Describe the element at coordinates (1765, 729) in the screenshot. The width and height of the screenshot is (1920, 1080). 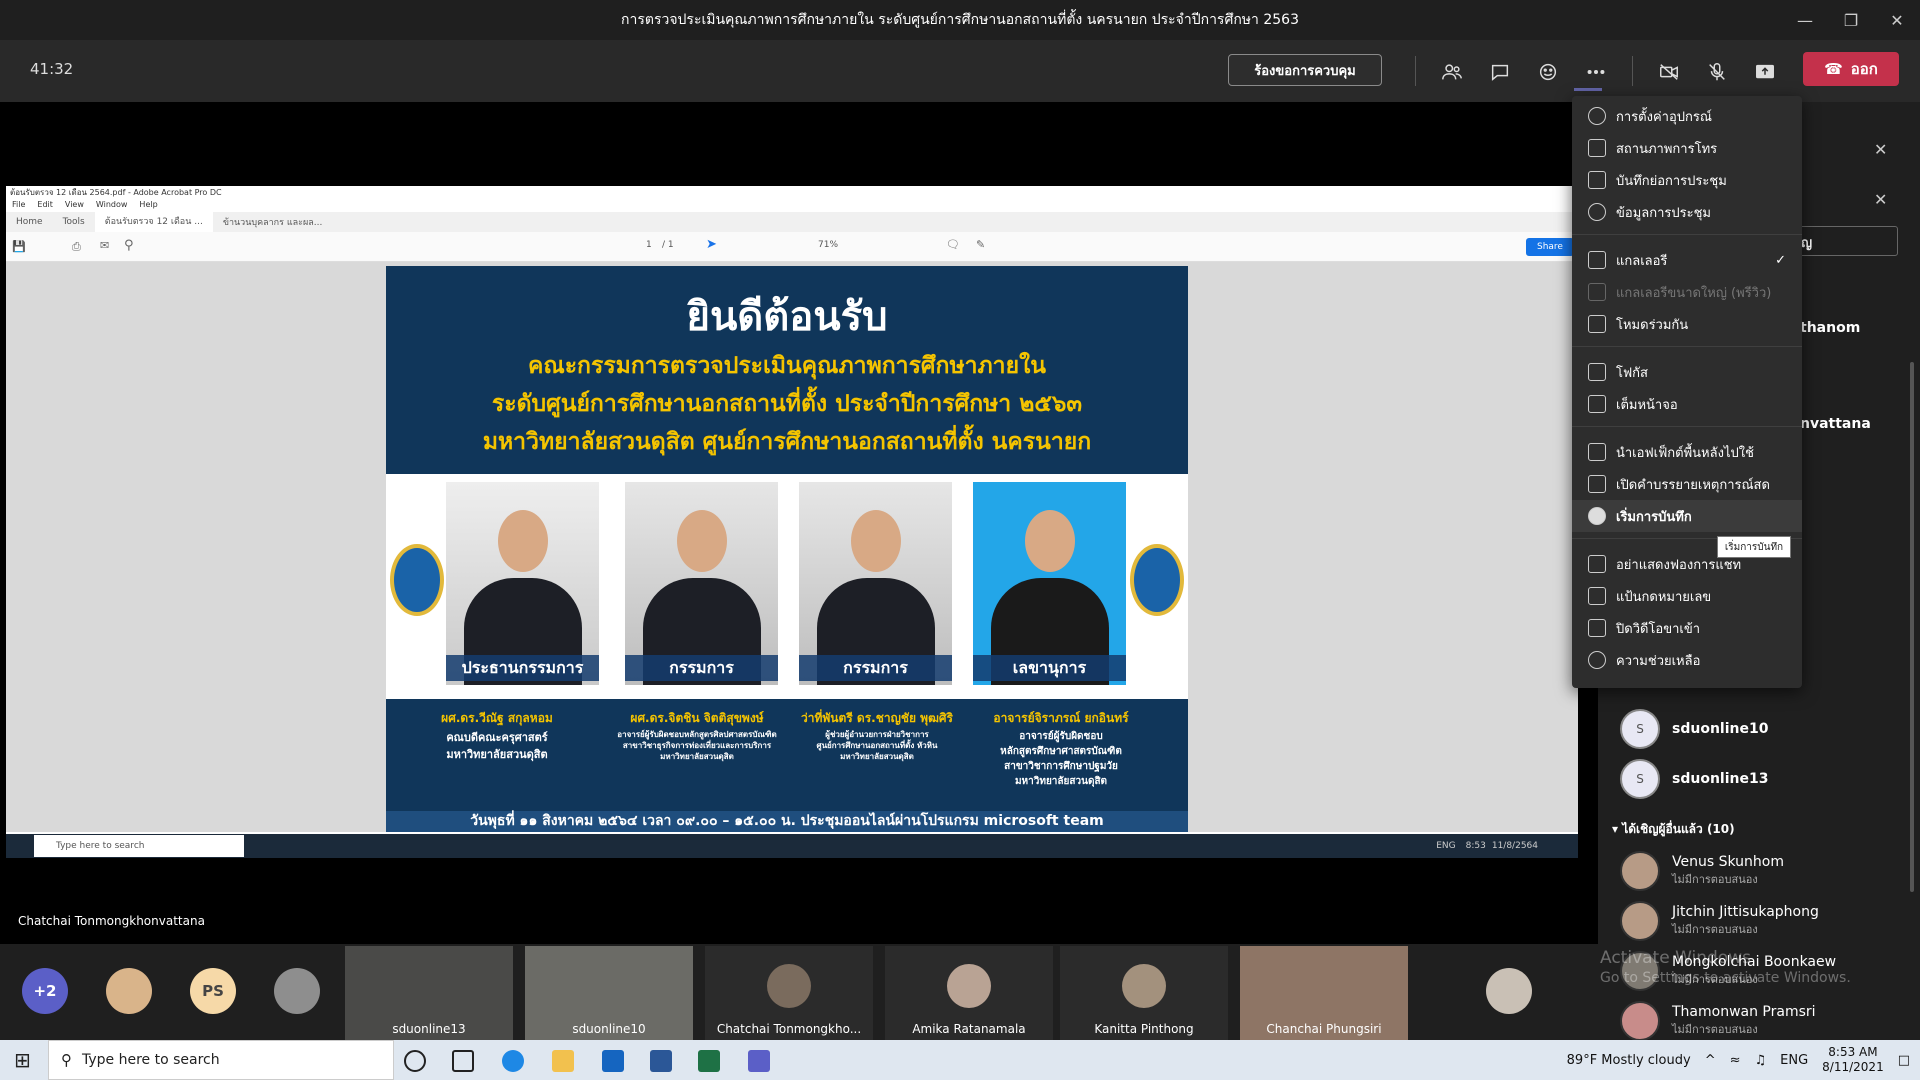
I see `participant-row: S sduonline10` at that location.